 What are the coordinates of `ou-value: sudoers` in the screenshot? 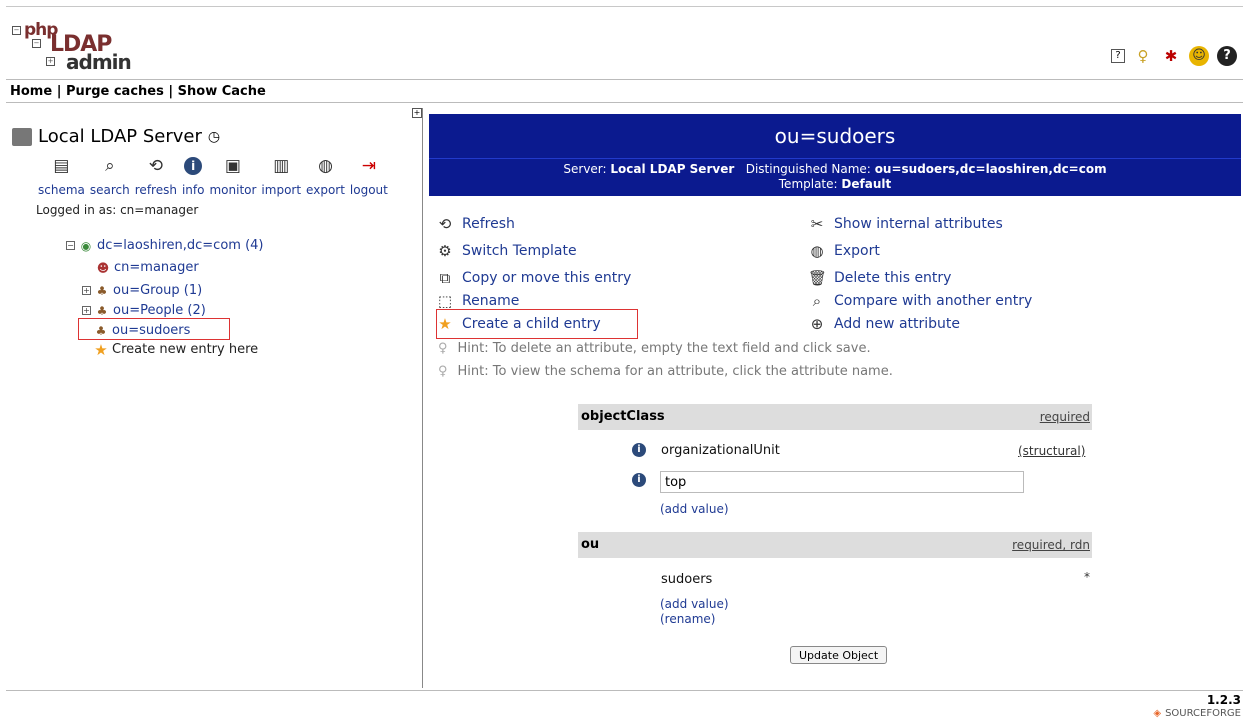 It's located at (687, 579).